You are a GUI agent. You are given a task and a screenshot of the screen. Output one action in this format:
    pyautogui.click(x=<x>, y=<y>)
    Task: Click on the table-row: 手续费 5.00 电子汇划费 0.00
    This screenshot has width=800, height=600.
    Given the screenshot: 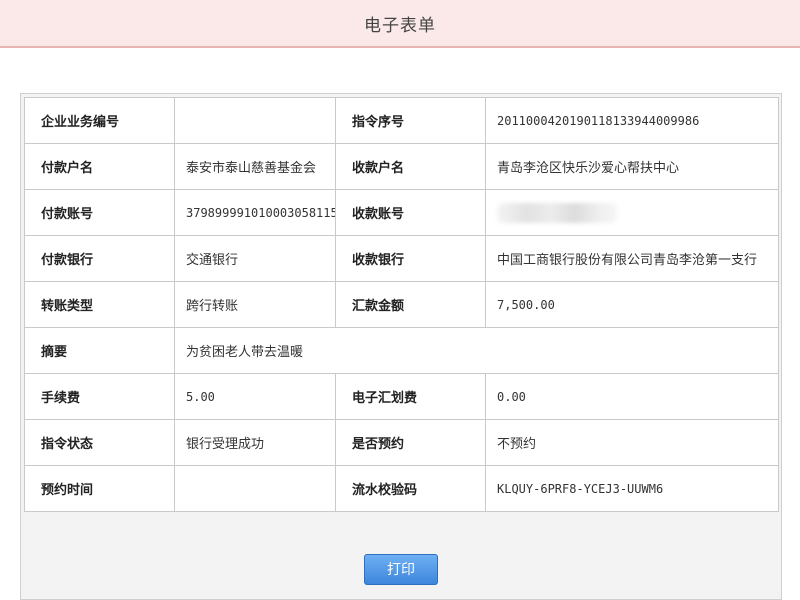 What is the action you would take?
    pyautogui.click(x=401, y=396)
    